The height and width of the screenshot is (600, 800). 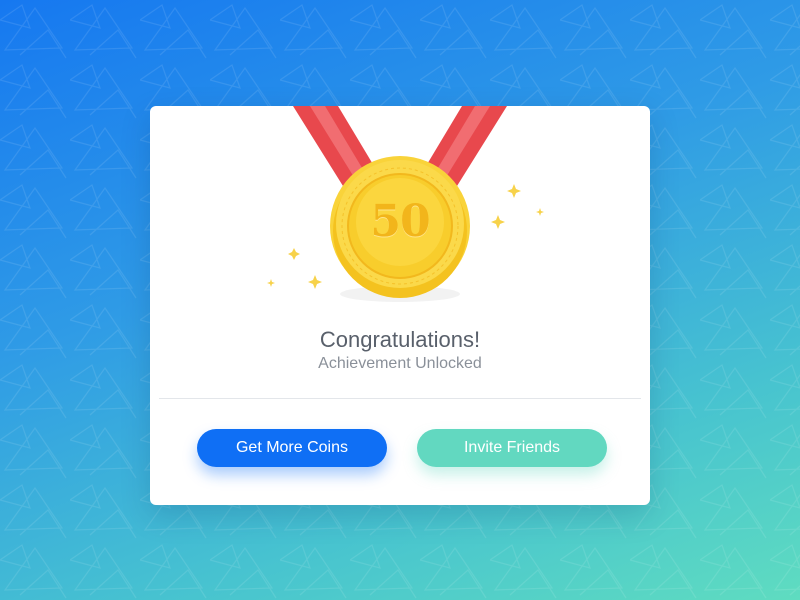 What do you see at coordinates (400, 363) in the screenshot?
I see `dialog-subtitle: Achievement Unlocked` at bounding box center [400, 363].